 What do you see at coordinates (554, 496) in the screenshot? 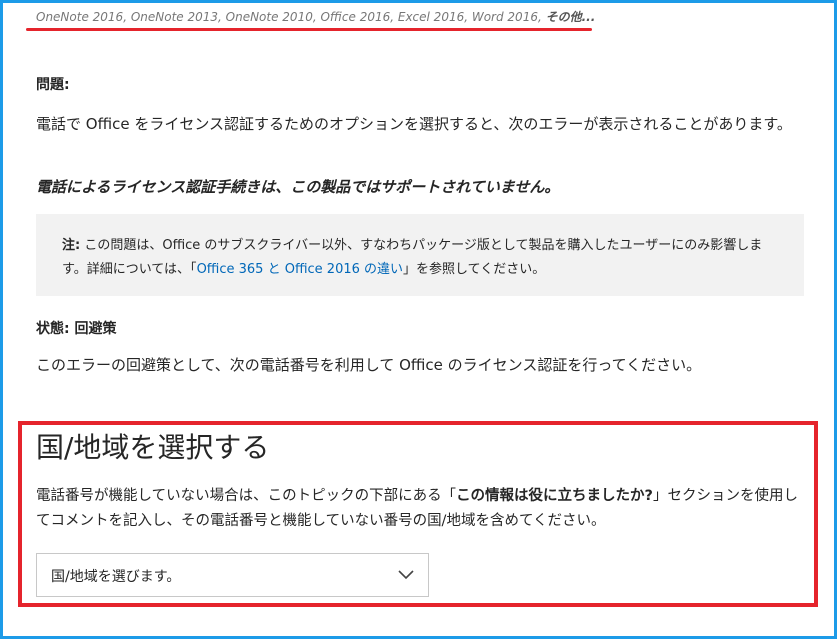
I see `region-desc-bold: この情報は役に立ちましたか?` at bounding box center [554, 496].